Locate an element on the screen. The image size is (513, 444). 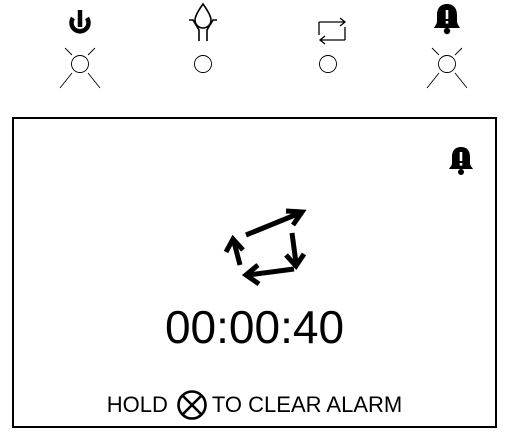
power-lamp-on is located at coordinates (80, 68).